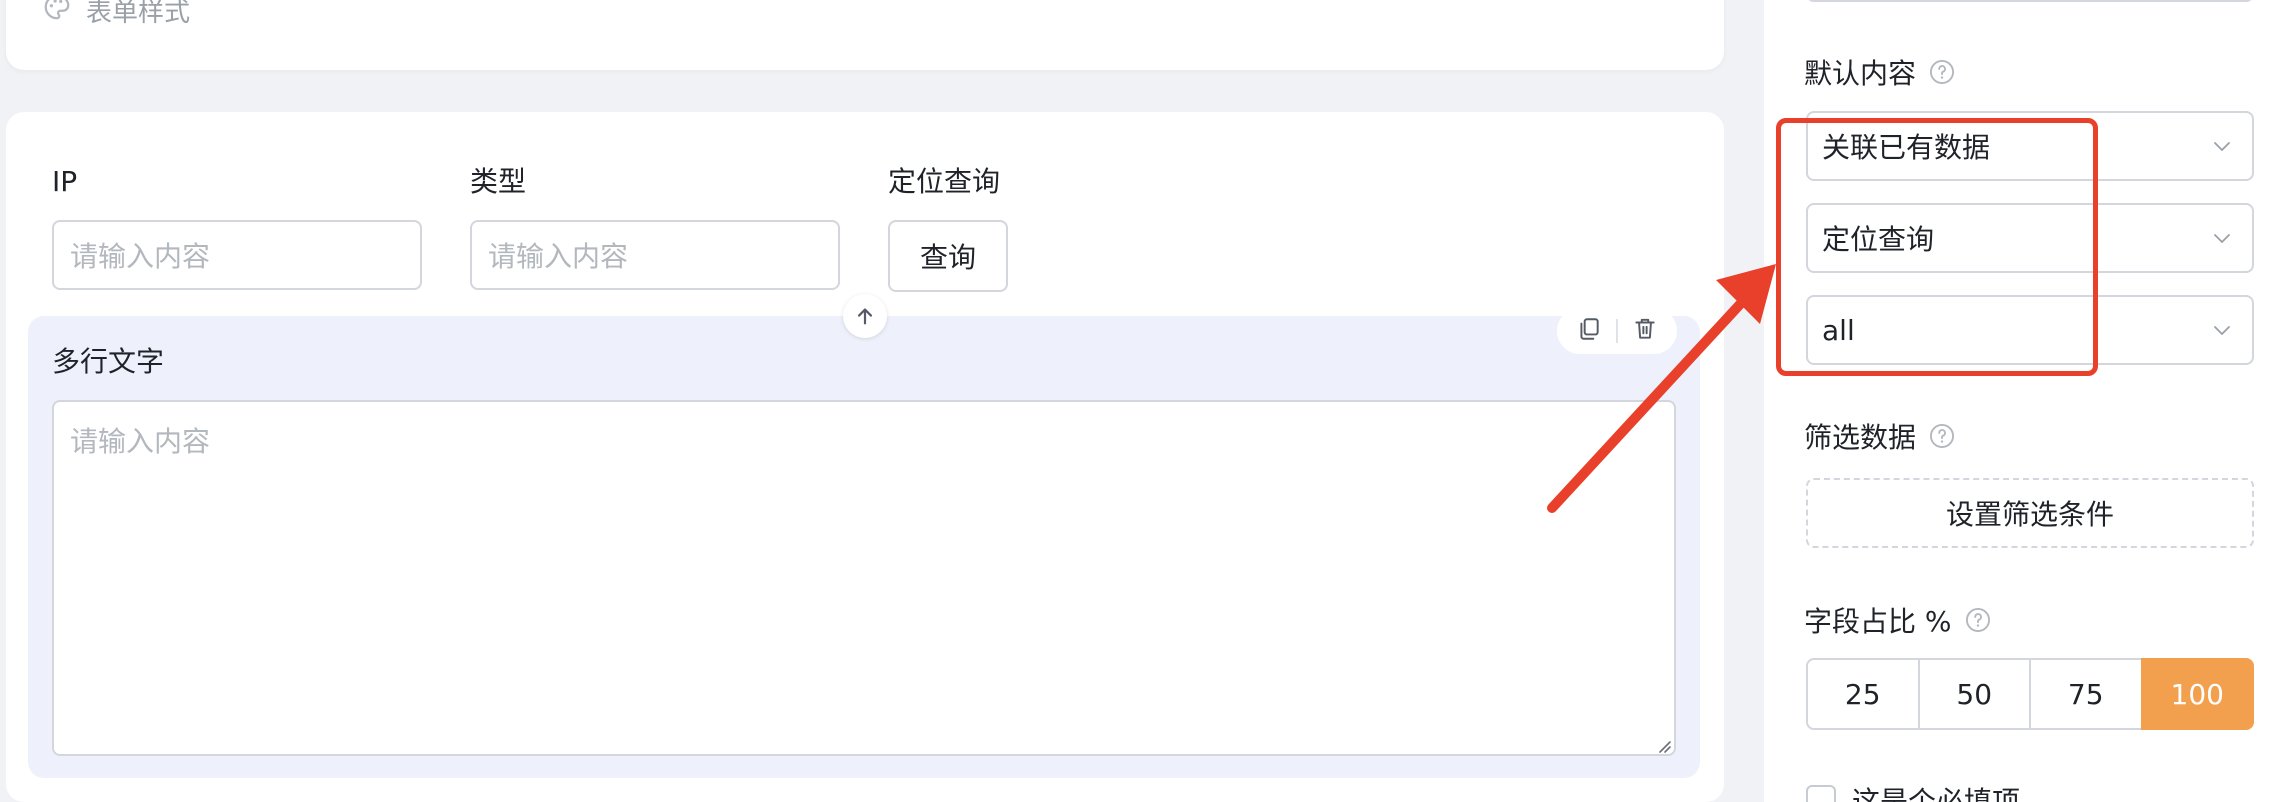 The image size is (2274, 802). What do you see at coordinates (1863, 694) in the screenshot?
I see `ratio-option-25: 25` at bounding box center [1863, 694].